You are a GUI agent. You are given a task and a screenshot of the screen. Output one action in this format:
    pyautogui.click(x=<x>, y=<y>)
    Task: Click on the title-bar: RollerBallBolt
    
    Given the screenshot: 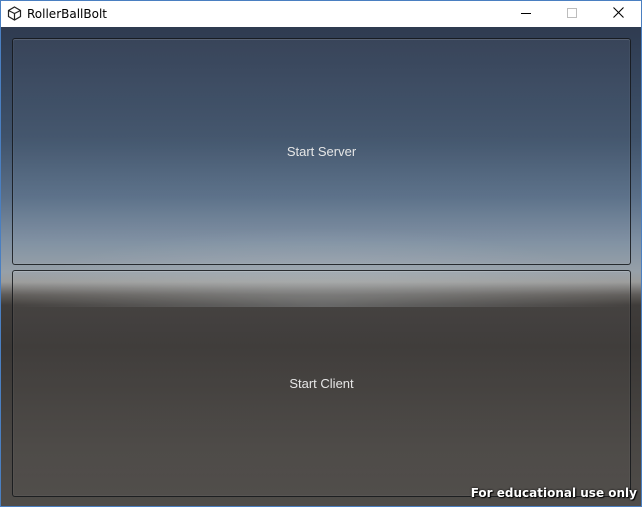 What is the action you would take?
    pyautogui.click(x=321, y=14)
    